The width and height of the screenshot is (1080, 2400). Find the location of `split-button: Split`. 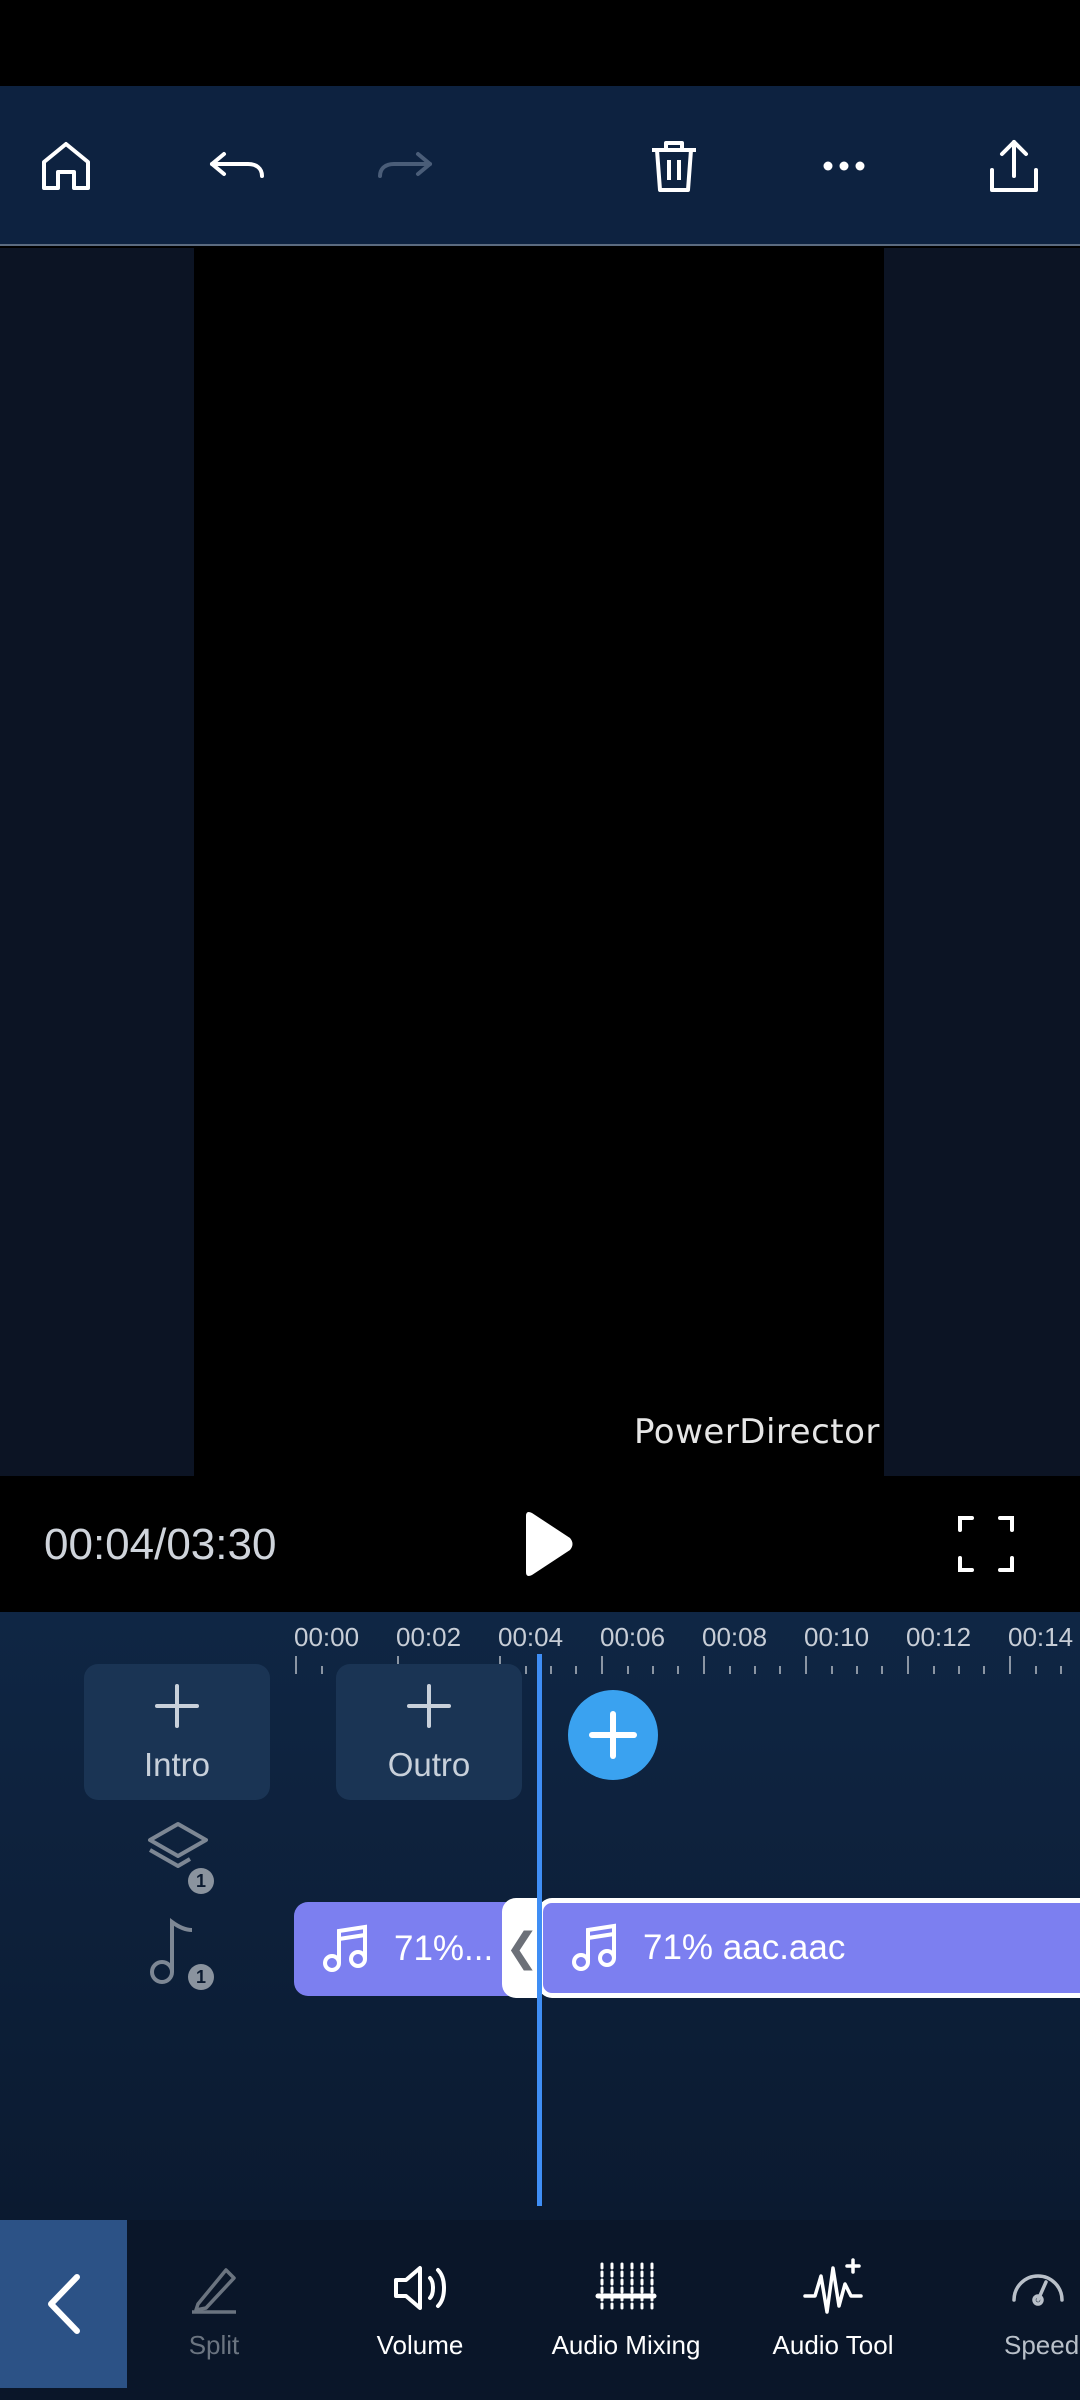

split-button: Split is located at coordinates (214, 2304).